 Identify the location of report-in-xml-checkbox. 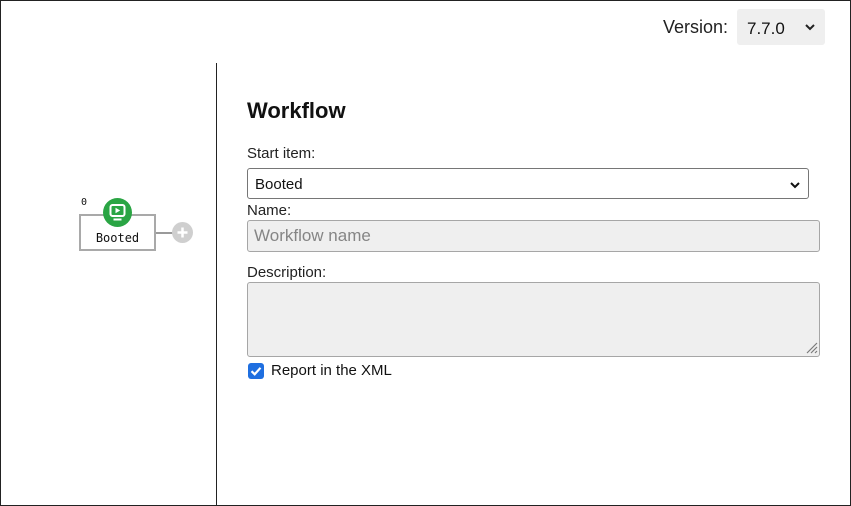
(256, 371).